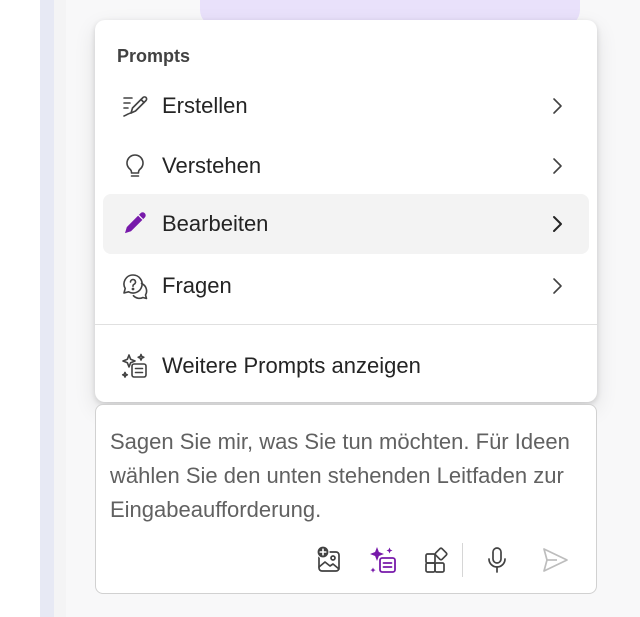 The height and width of the screenshot is (617, 640). Describe the element at coordinates (462, 560) in the screenshot. I see `toolbar-separator` at that location.